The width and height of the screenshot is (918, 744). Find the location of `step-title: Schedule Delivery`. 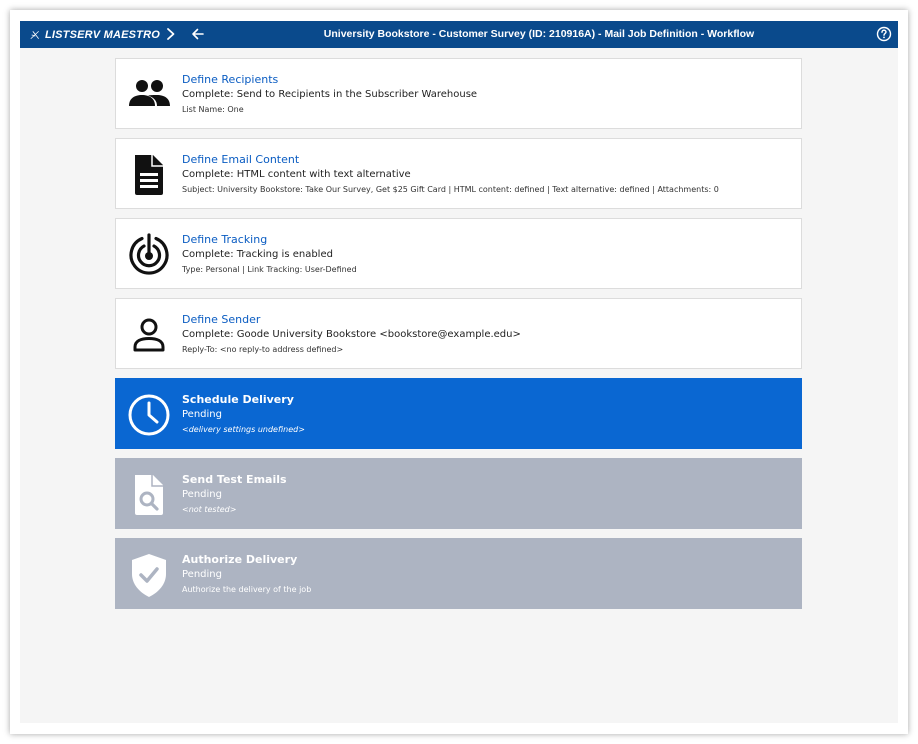

step-title: Schedule Delivery is located at coordinates (238, 399).